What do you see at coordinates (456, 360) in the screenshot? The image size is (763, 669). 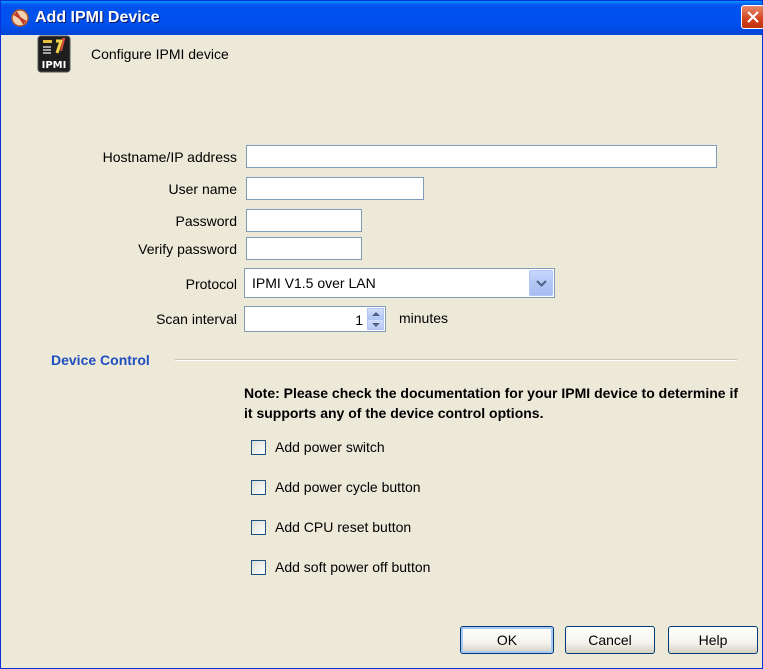 I see `section-divider` at bounding box center [456, 360].